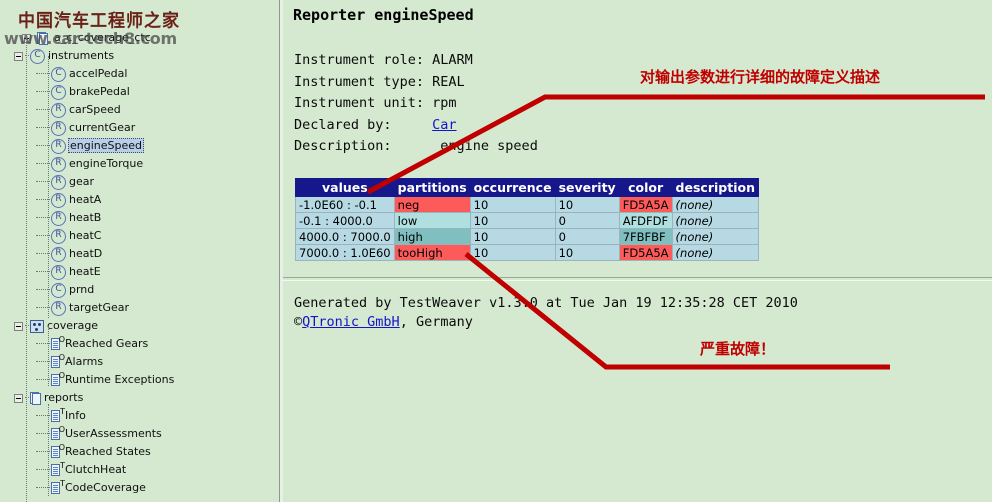  I want to click on cell-color: FD5A5A, so click(645, 204).